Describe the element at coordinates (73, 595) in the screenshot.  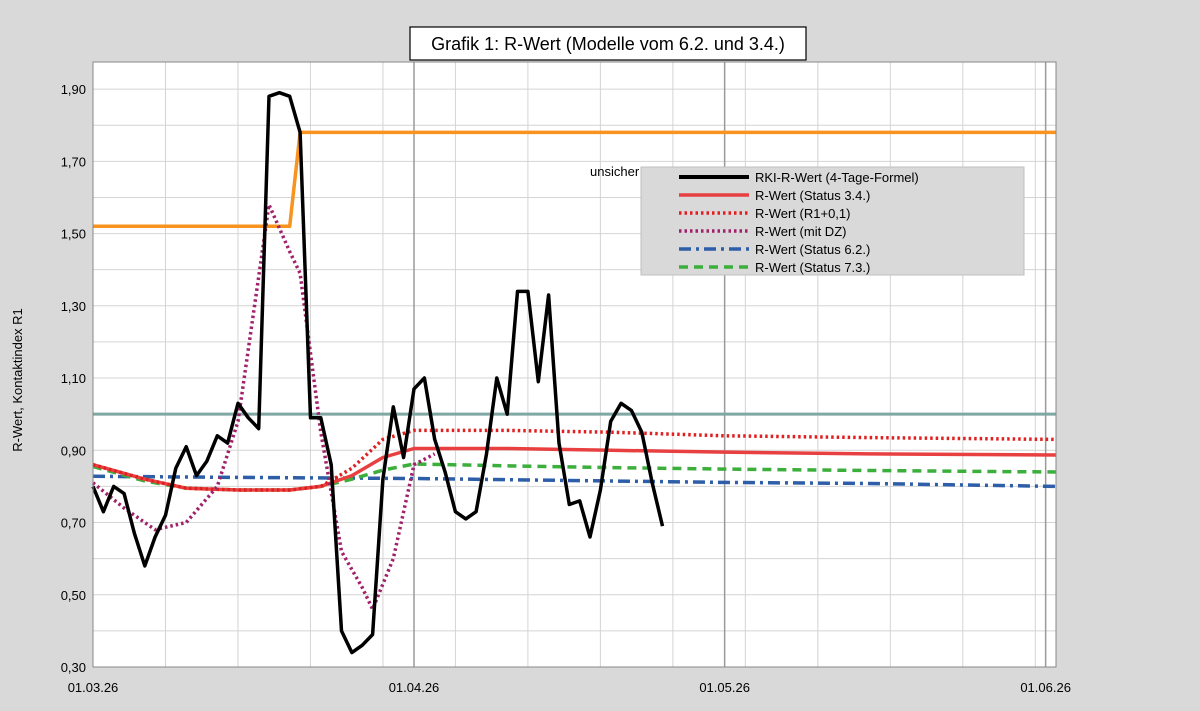
I see `y-tick-label: 0,50` at that location.